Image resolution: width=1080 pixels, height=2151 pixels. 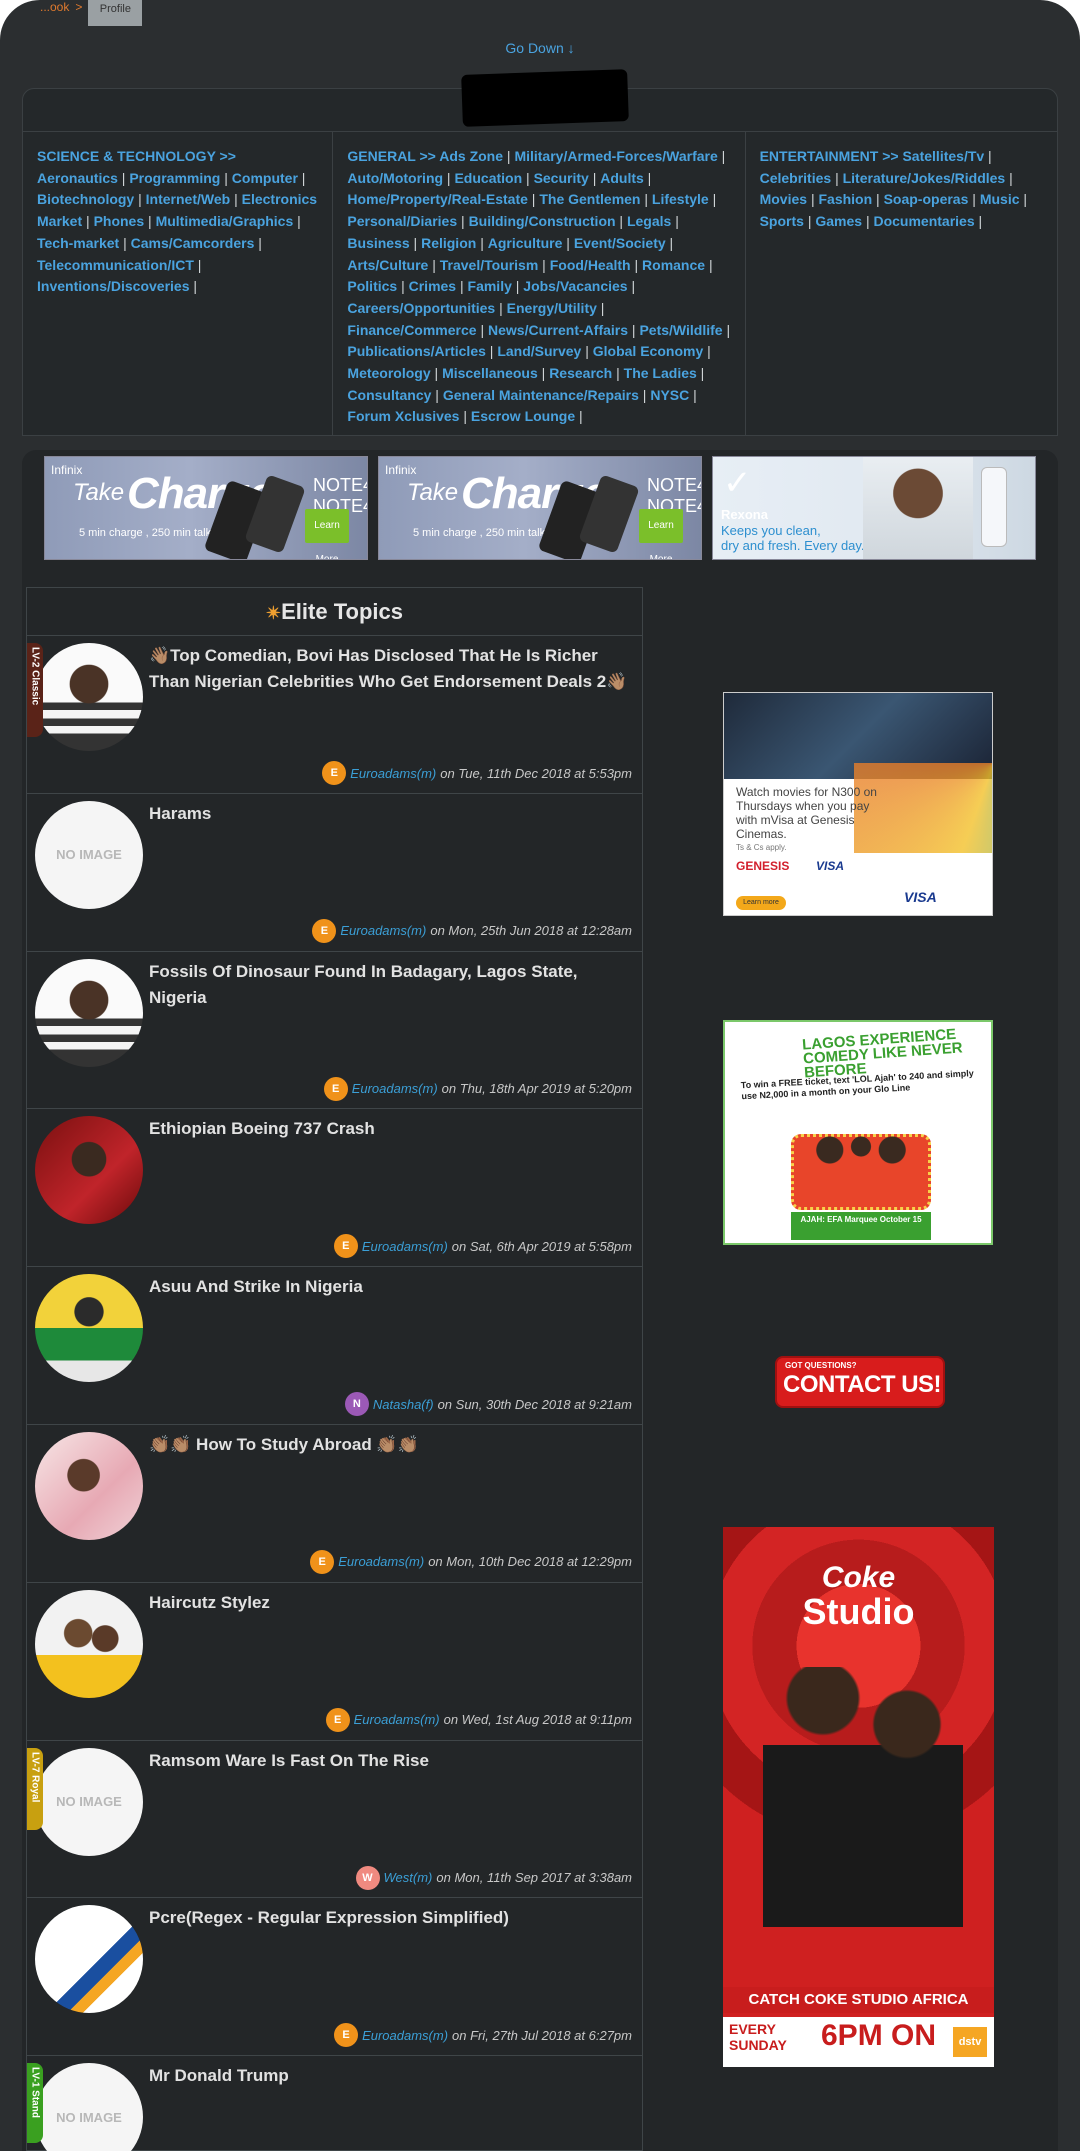 What do you see at coordinates (395, 178) in the screenshot?
I see `category-link: Auto/Motoring` at bounding box center [395, 178].